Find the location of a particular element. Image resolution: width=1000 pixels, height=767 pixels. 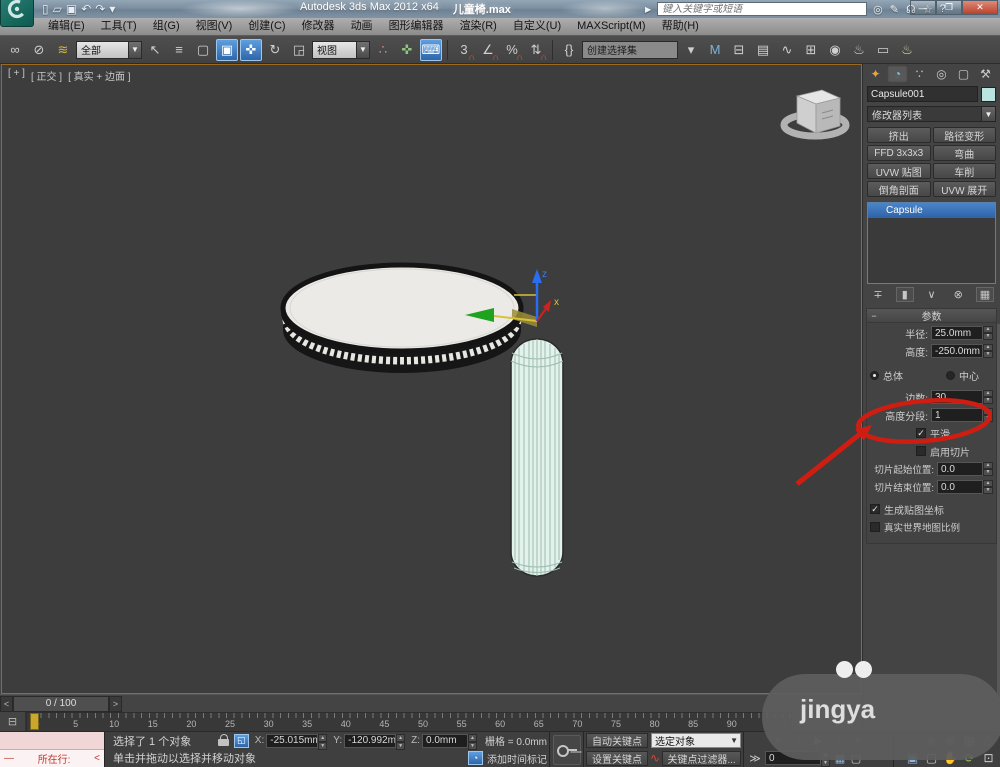

add-time-tag: 添加时间标记 is located at coordinates (517, 758).